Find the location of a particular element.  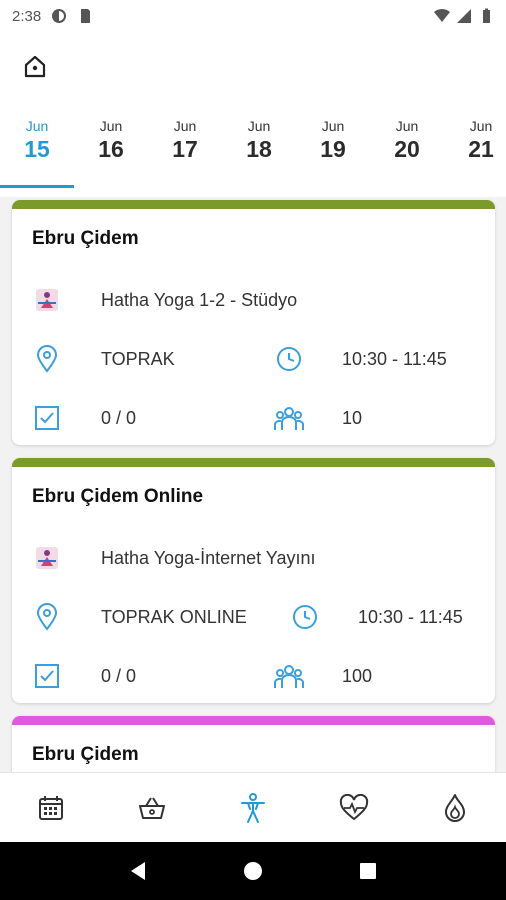

class-card: Ebru Çidem is located at coordinates (253, 744).